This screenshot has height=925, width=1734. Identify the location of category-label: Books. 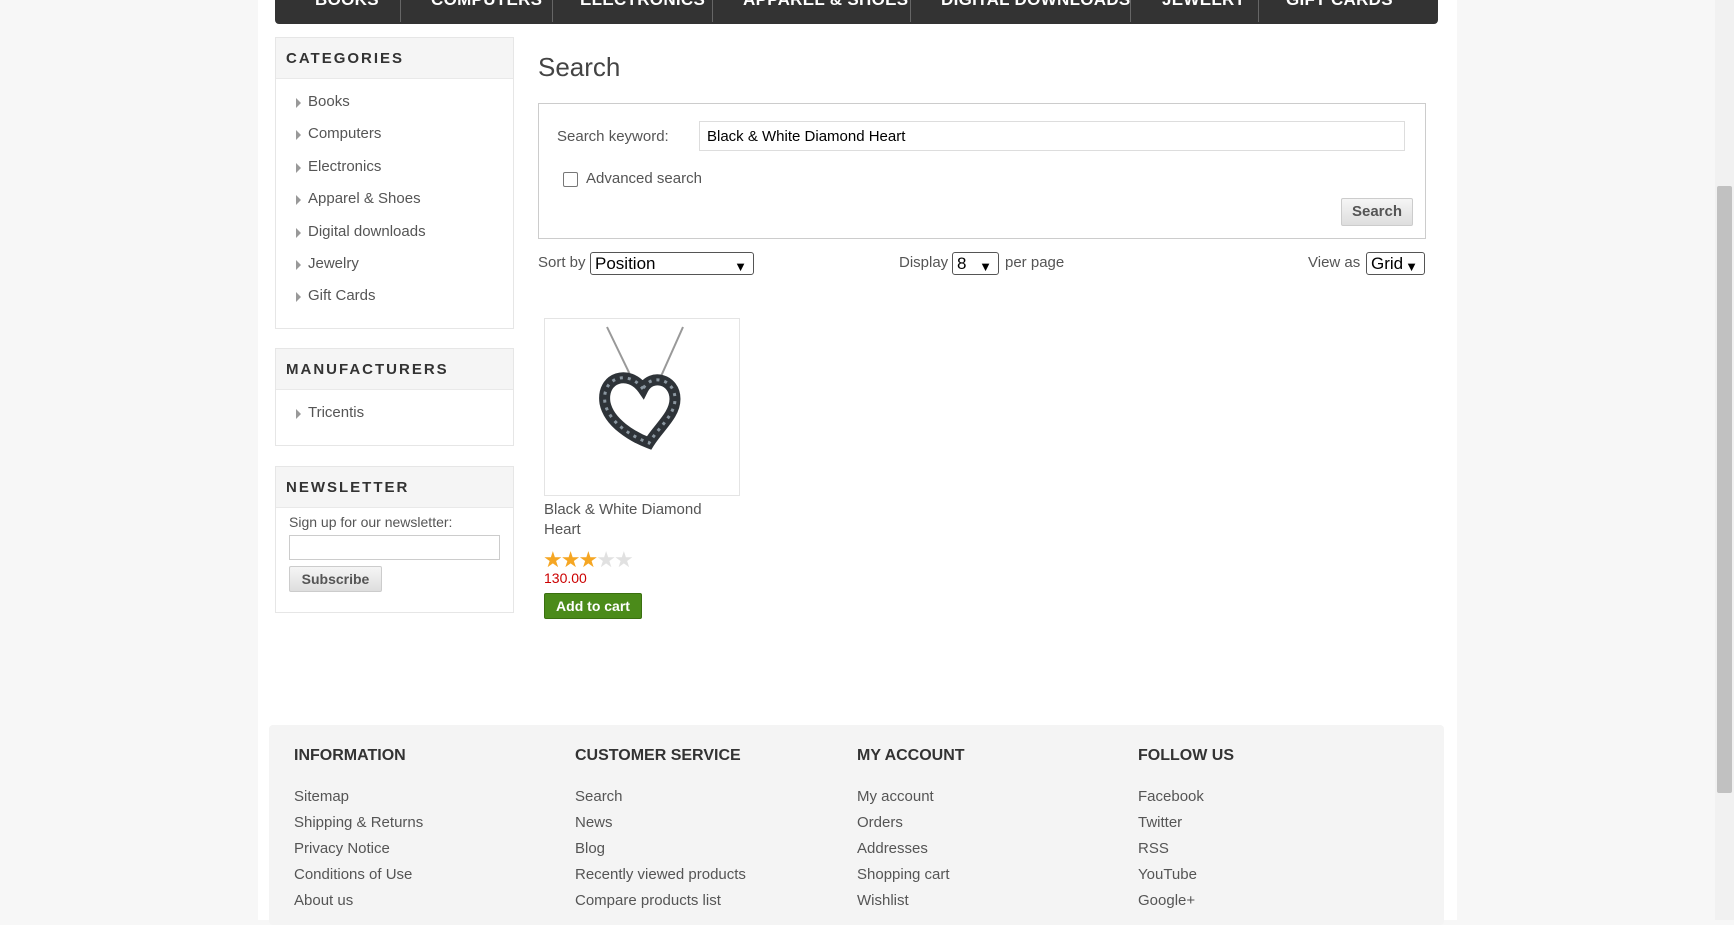
(329, 101).